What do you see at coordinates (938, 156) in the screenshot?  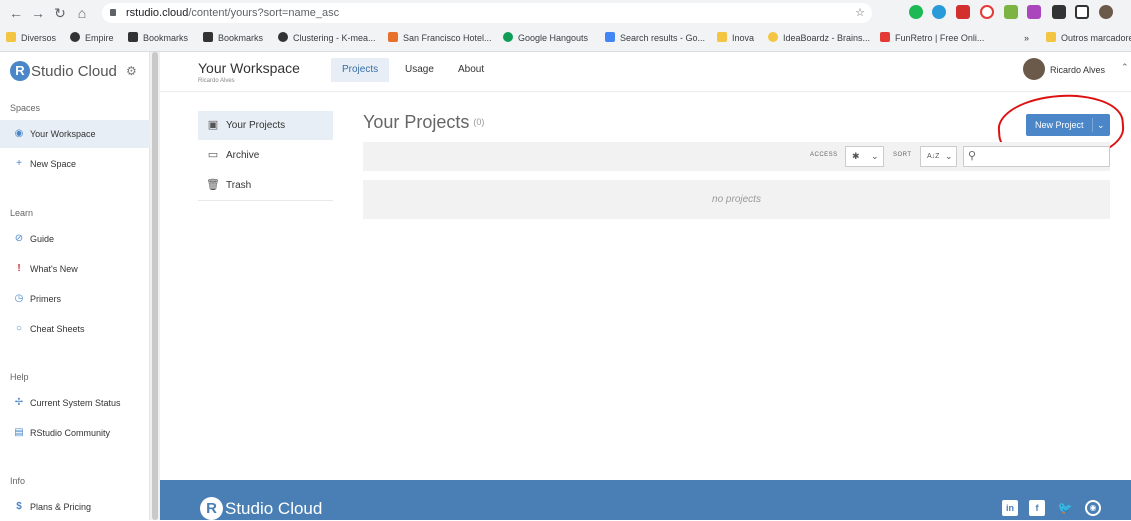 I see `sort-select: A↓Z ⌄` at bounding box center [938, 156].